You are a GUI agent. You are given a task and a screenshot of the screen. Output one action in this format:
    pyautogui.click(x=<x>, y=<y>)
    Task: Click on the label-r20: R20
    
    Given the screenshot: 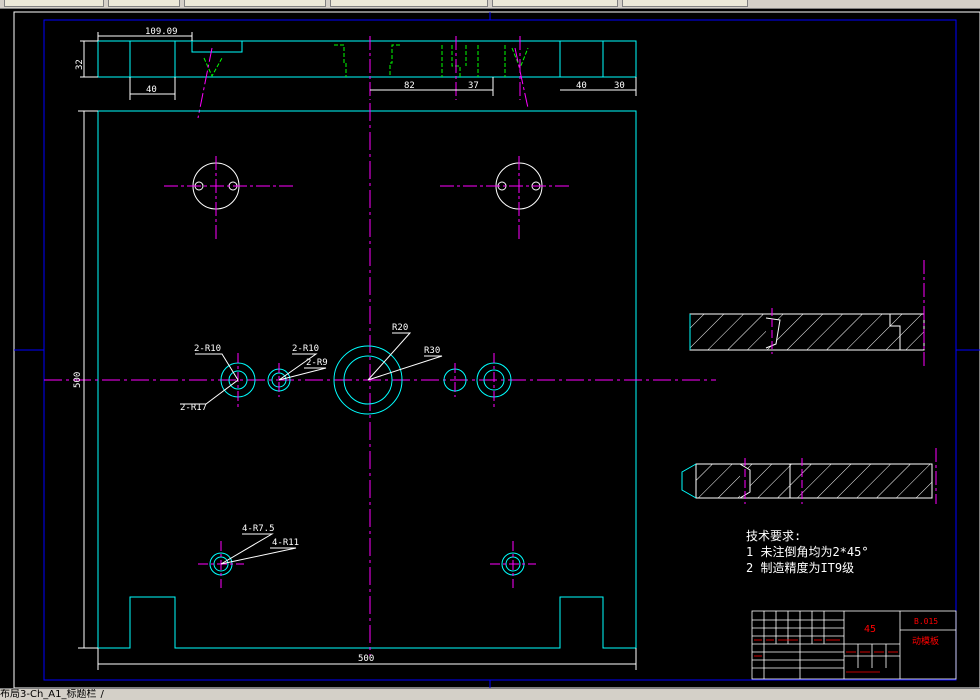 What is the action you would take?
    pyautogui.click(x=400, y=328)
    